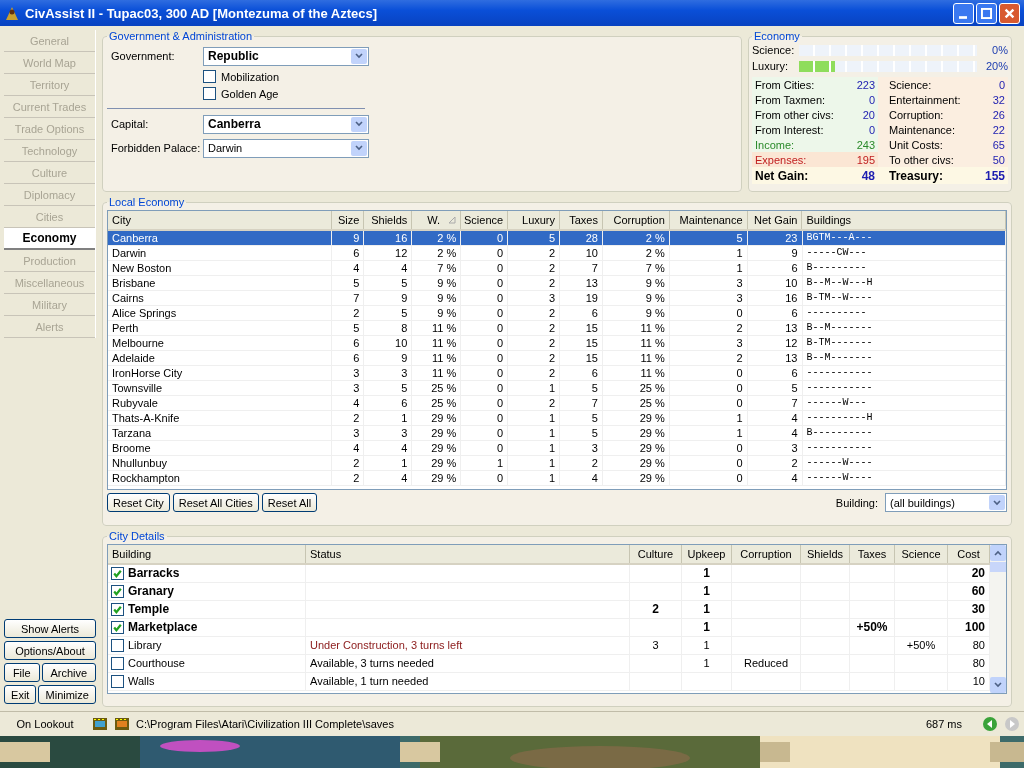  I want to click on table-cell: 12, so click(775, 343).